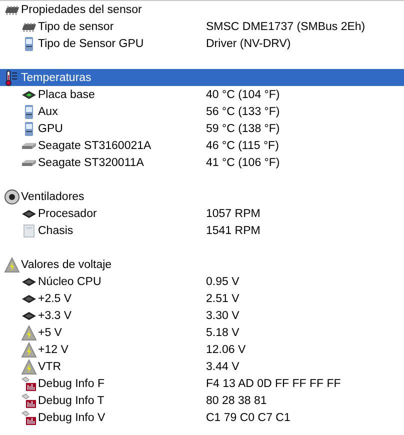  Describe the element at coordinates (76, 26) in the screenshot. I see `tree-item: Tipo de sensor` at that location.